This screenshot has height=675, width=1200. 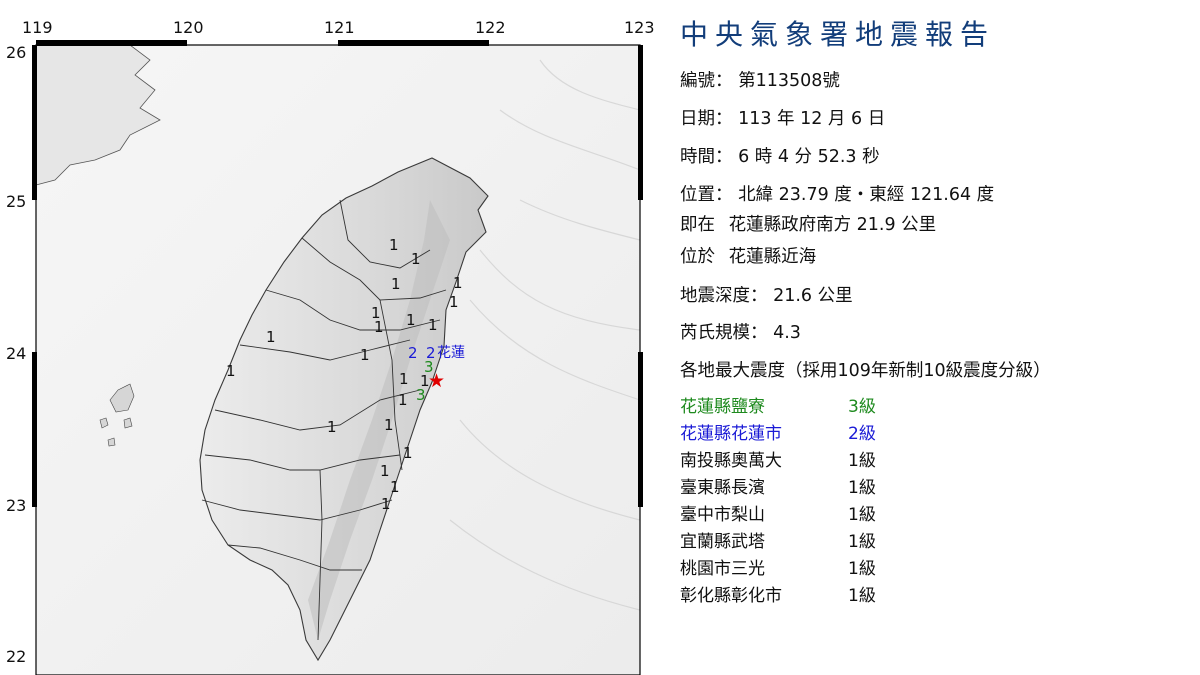 I want to click on location-value: 北緯 23.79 度・東經 121.64 度, so click(x=866, y=195).